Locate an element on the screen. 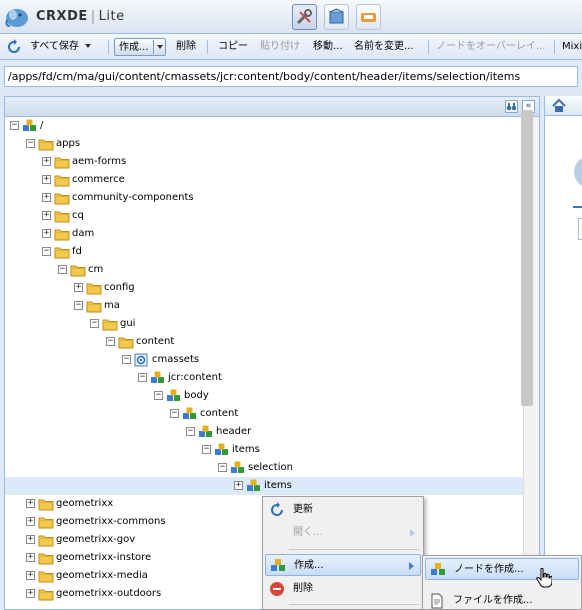  tools-mode-button is located at coordinates (368, 17).